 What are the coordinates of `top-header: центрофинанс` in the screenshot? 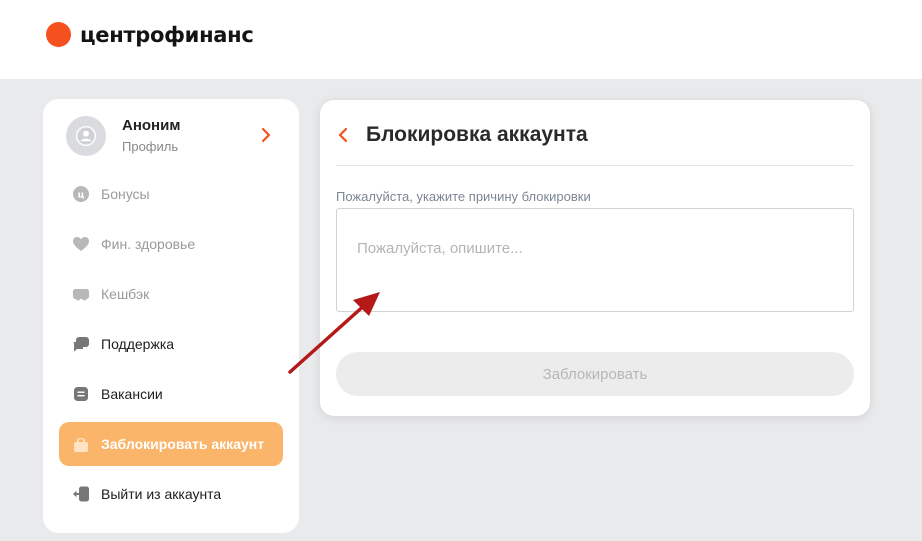 It's located at (461, 39).